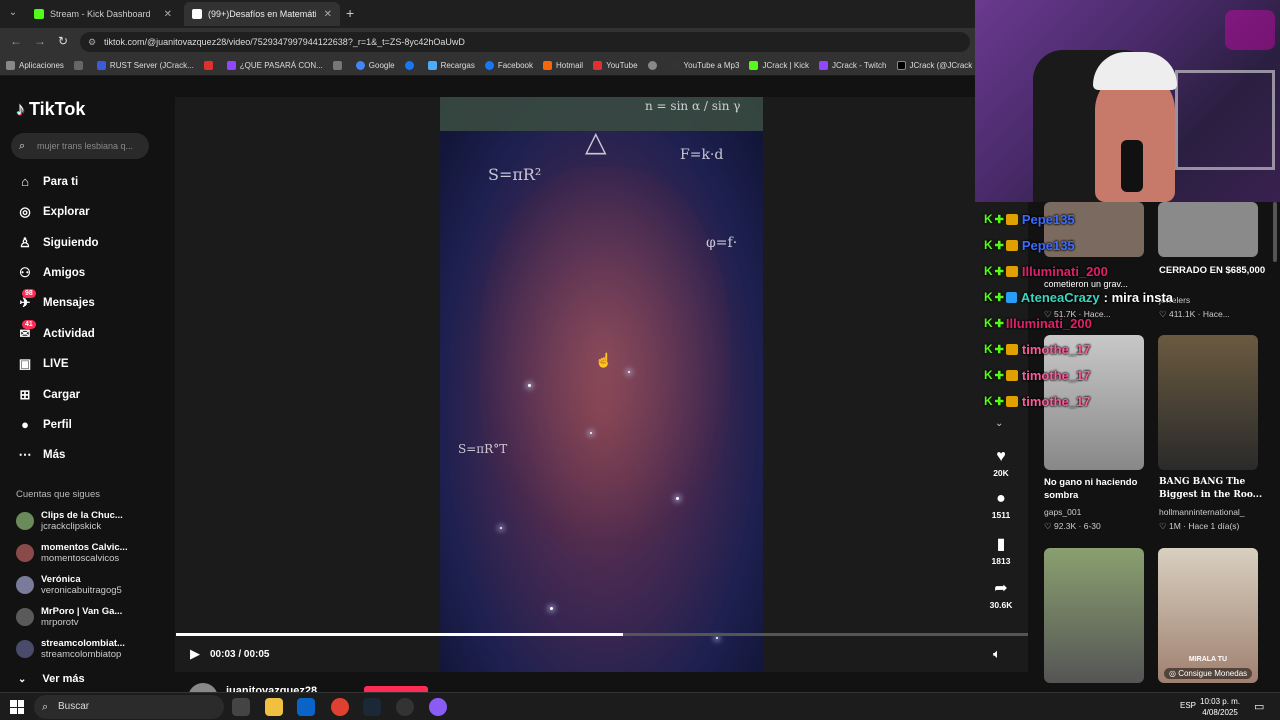 This screenshot has height=720, width=1280. What do you see at coordinates (50, 109) in the screenshot?
I see `tiktok-logo: ♪ TikTok` at bounding box center [50, 109].